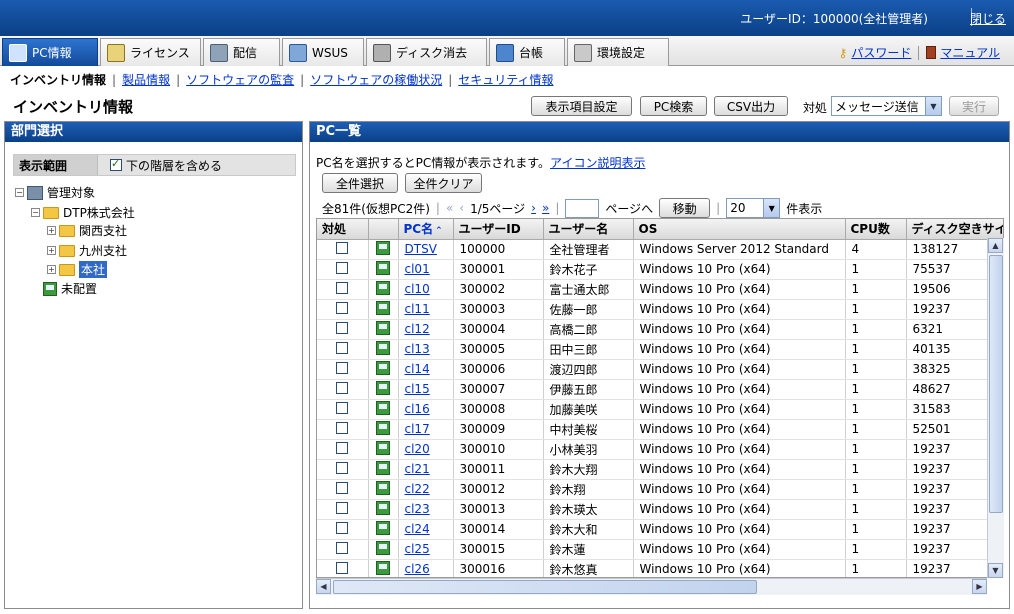  Describe the element at coordinates (660, 529) in the screenshot. I see `table-row: cl24 300014 鈴木大和 Windows 10 Pro (x64) 1 19237` at that location.